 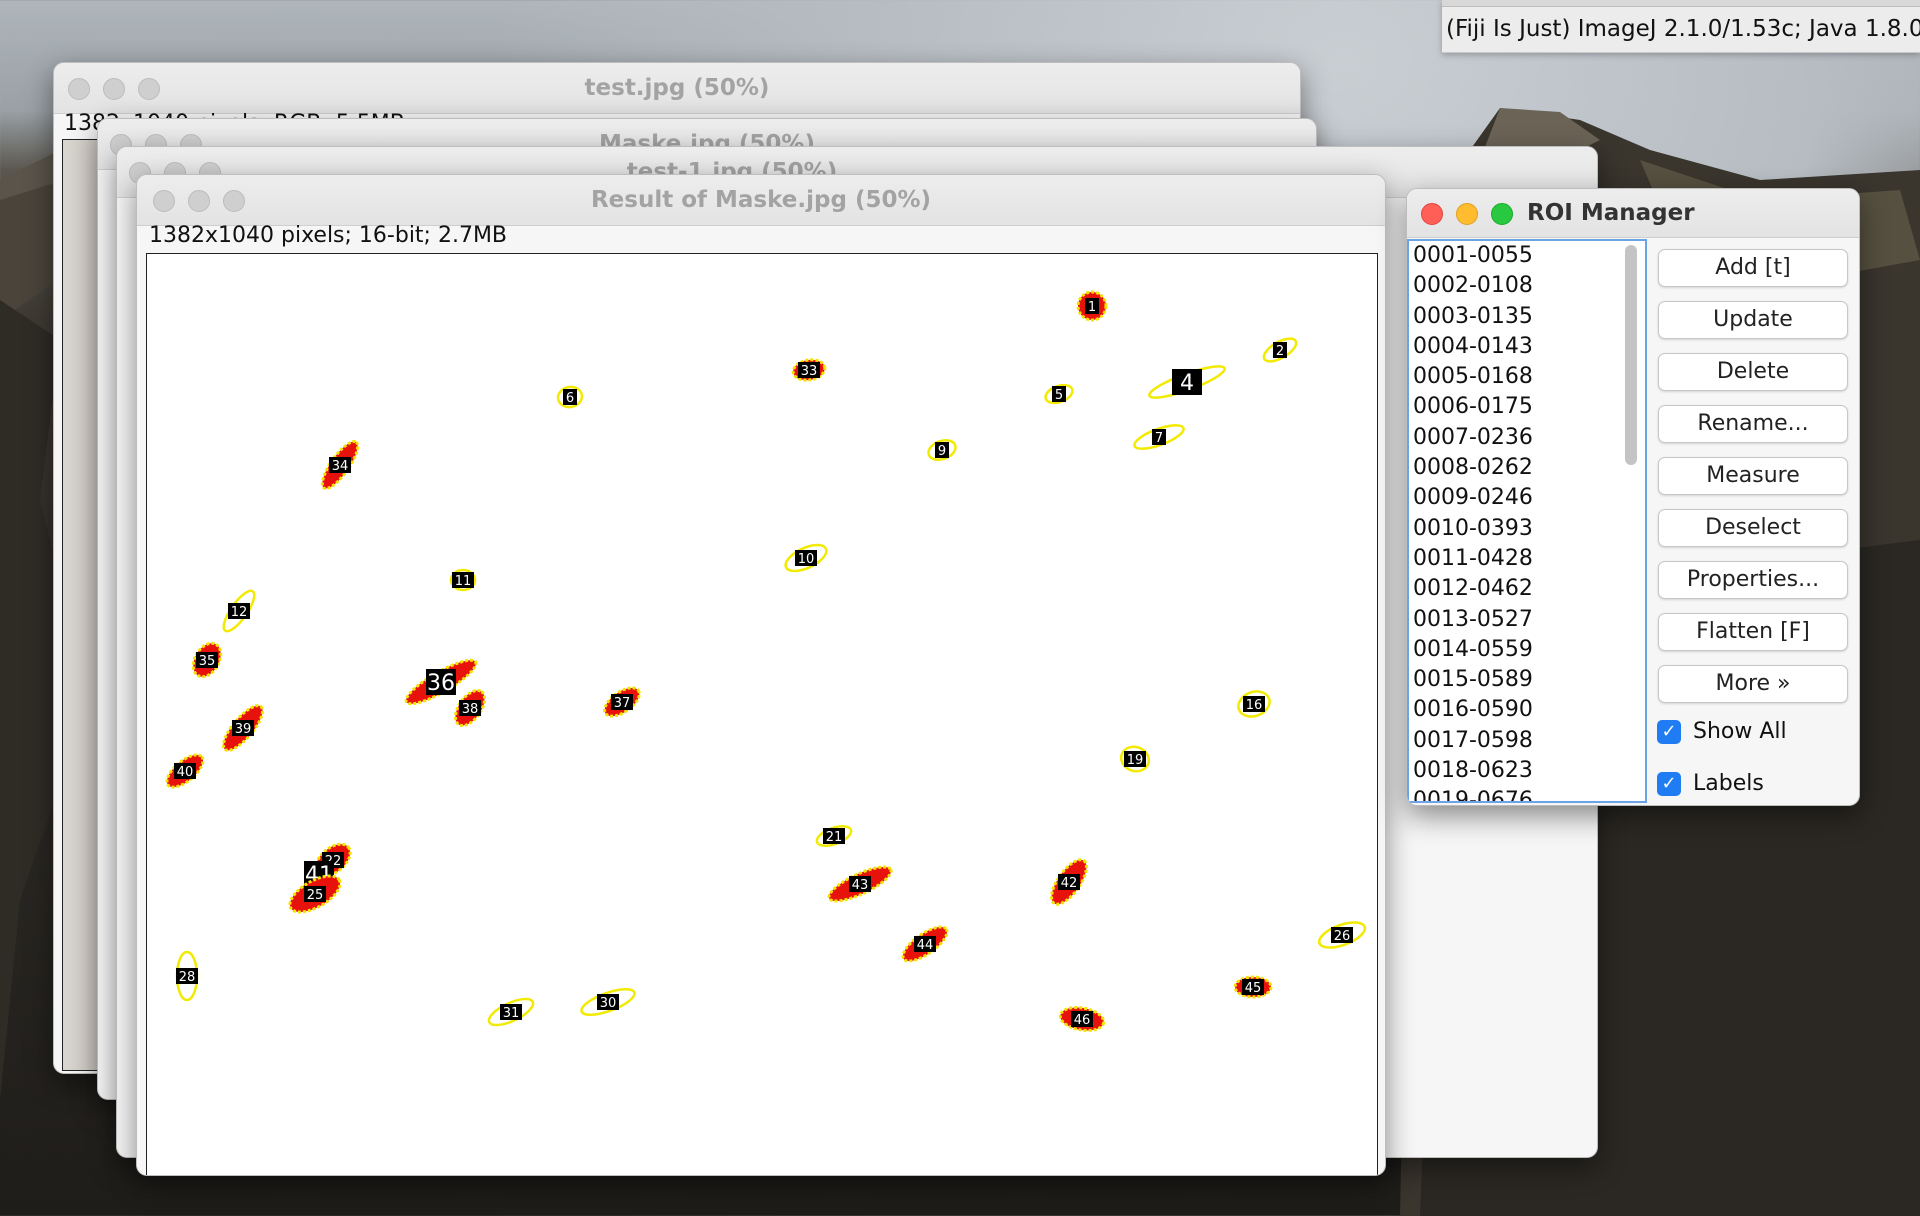 I want to click on roi-particle: 2, so click(x=1279, y=350).